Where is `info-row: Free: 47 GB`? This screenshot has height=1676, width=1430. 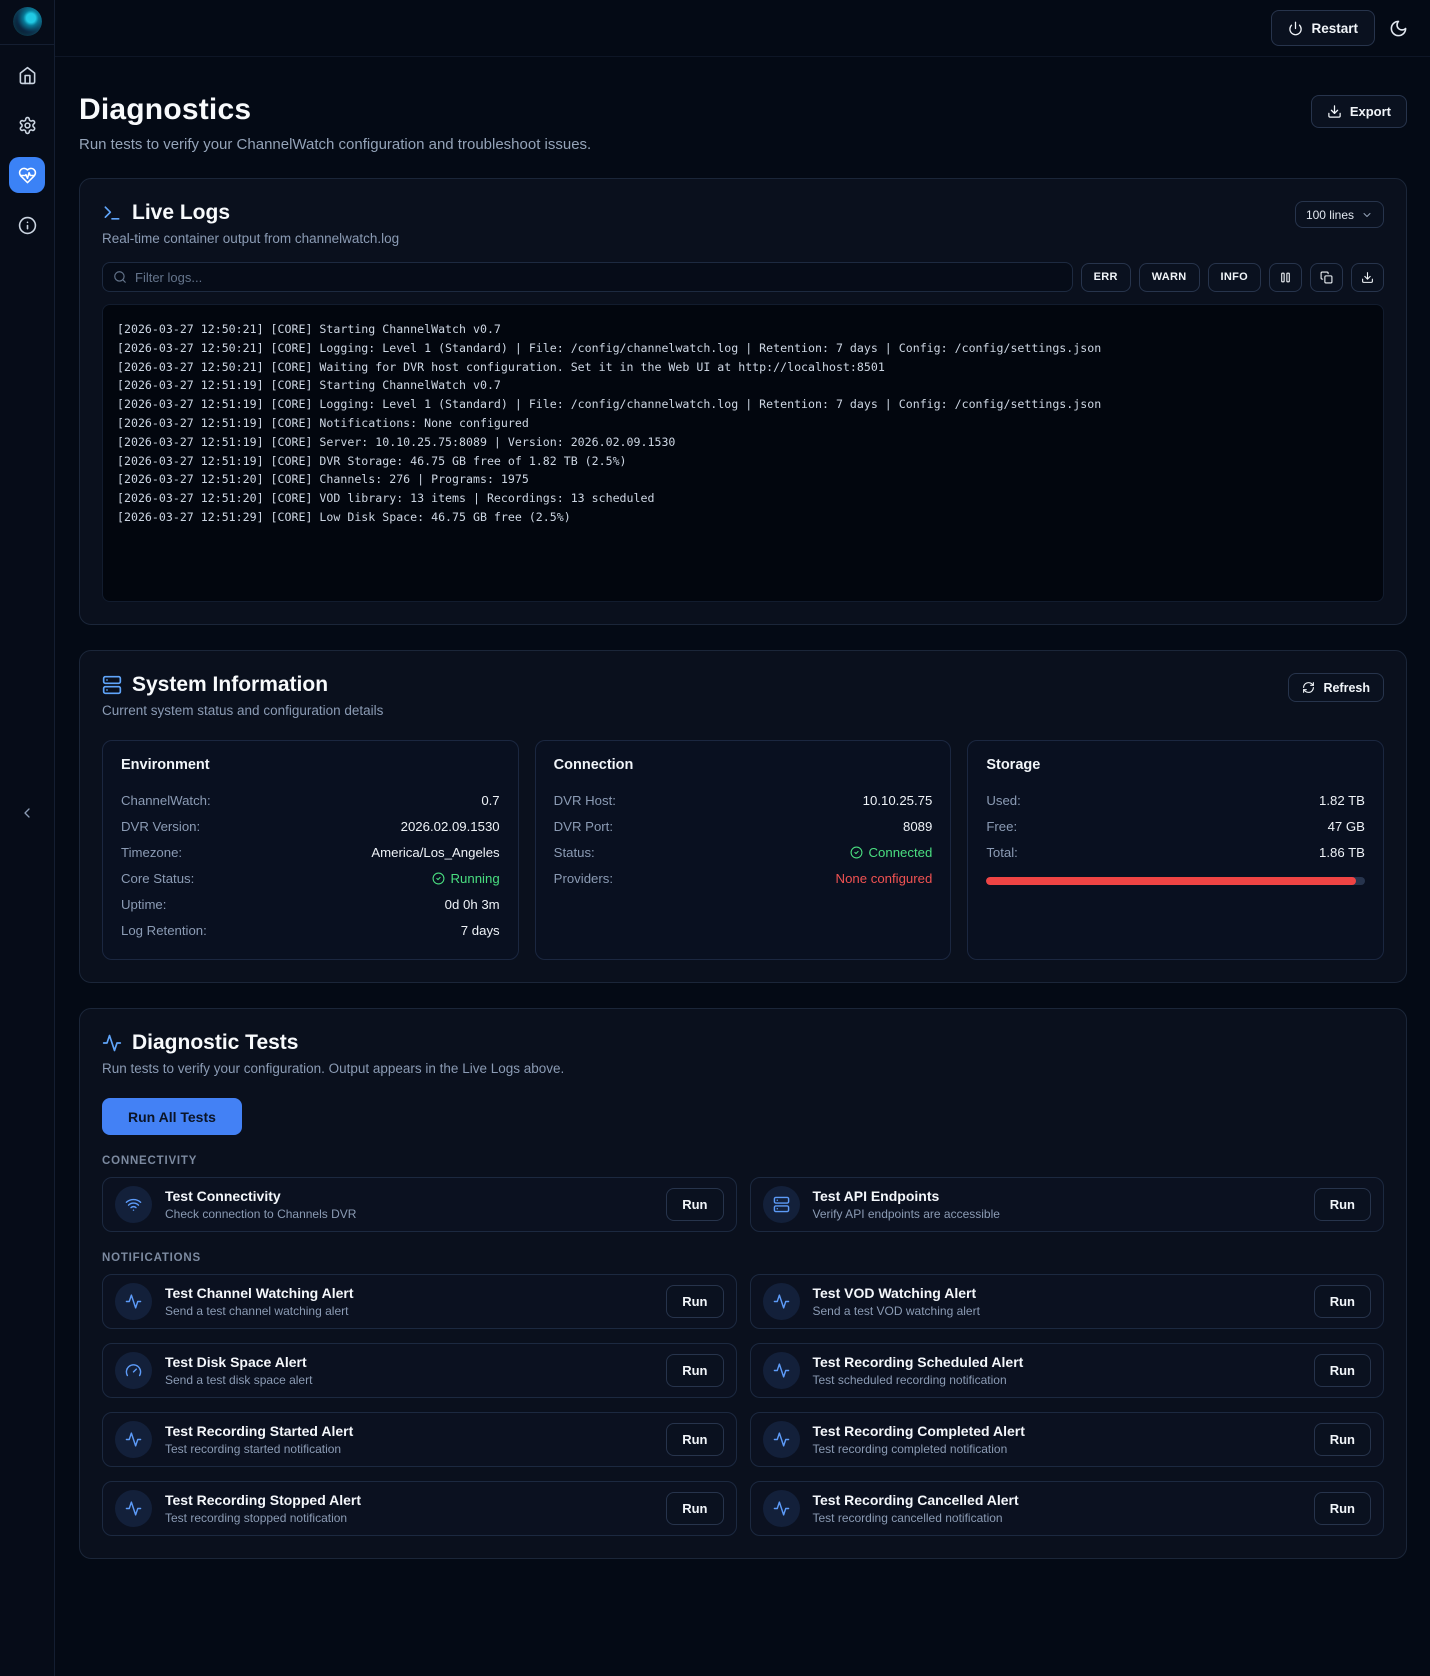 info-row: Free: 47 GB is located at coordinates (1175, 826).